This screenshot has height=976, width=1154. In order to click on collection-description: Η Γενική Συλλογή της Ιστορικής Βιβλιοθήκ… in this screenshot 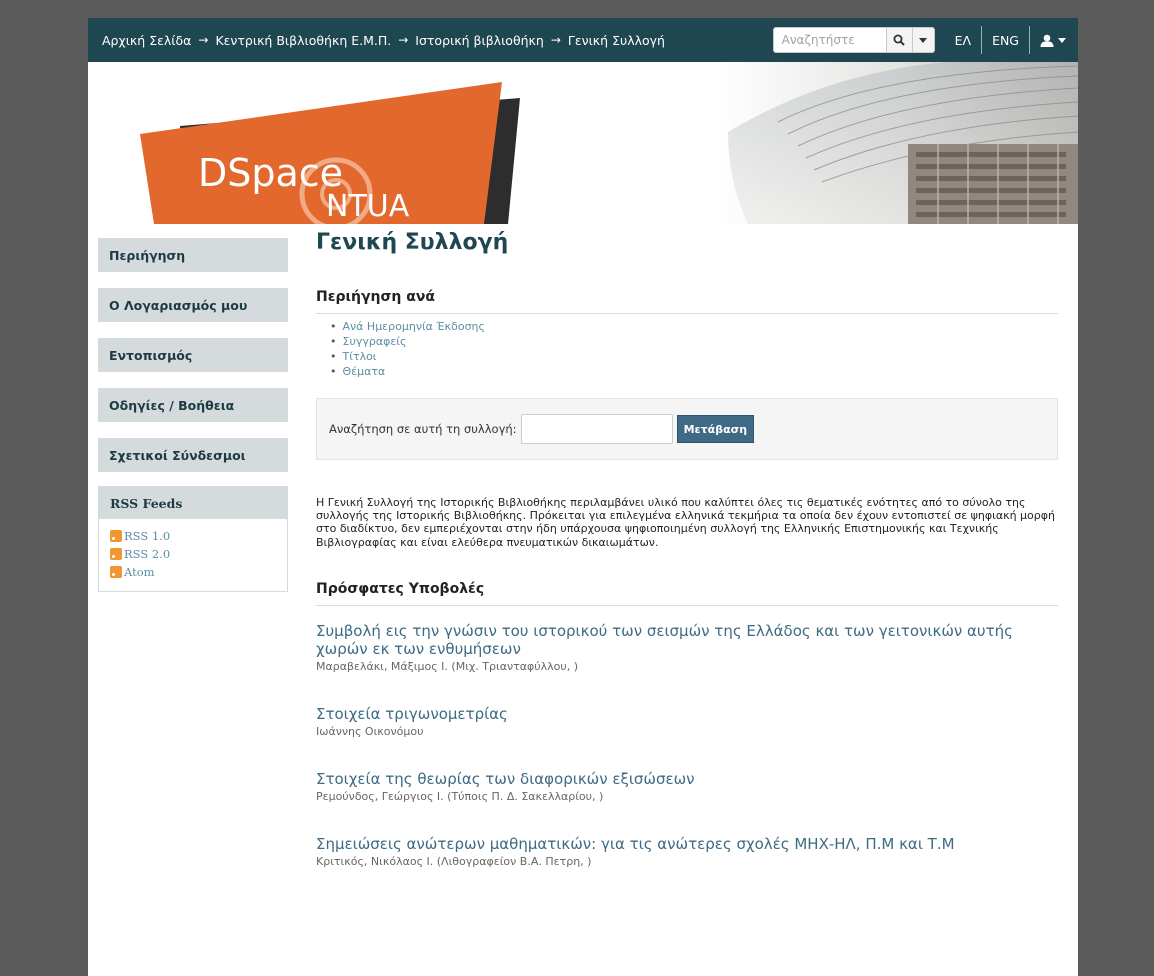, I will do `click(685, 522)`.